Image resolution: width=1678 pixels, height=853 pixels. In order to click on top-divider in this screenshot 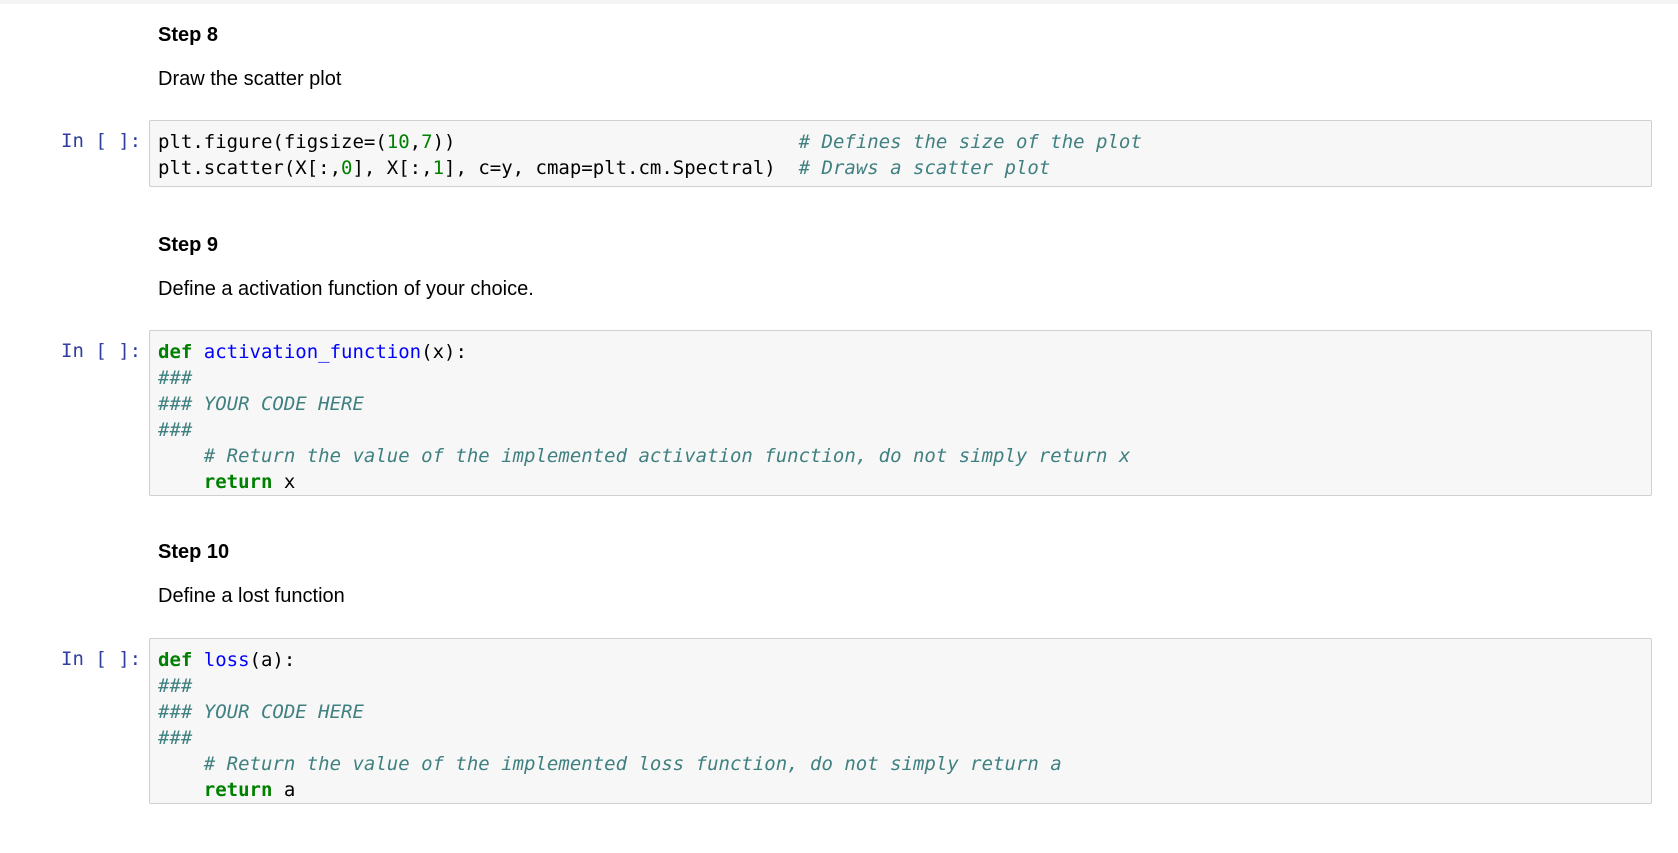, I will do `click(839, 2)`.